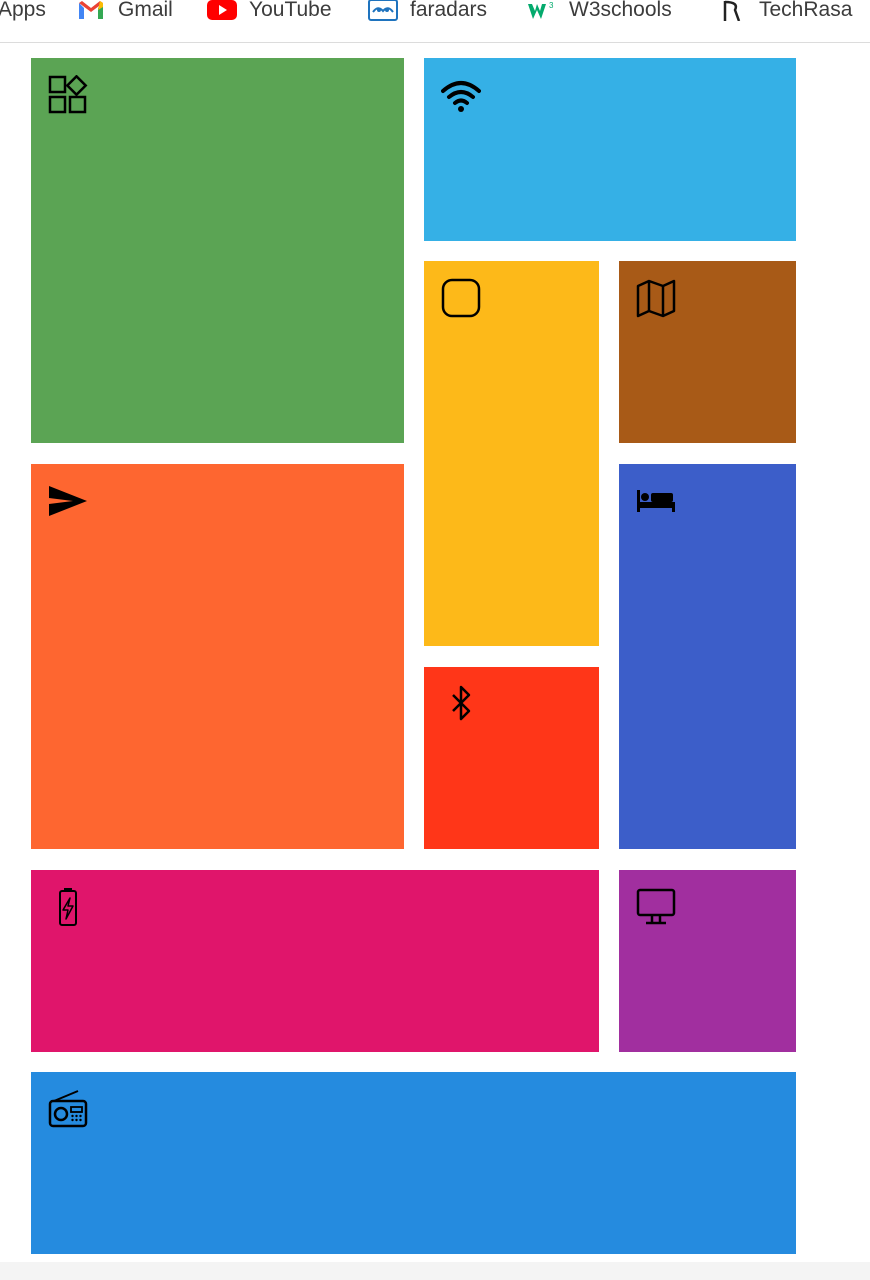  I want to click on page-bottom-strip, so click(435, 1271).